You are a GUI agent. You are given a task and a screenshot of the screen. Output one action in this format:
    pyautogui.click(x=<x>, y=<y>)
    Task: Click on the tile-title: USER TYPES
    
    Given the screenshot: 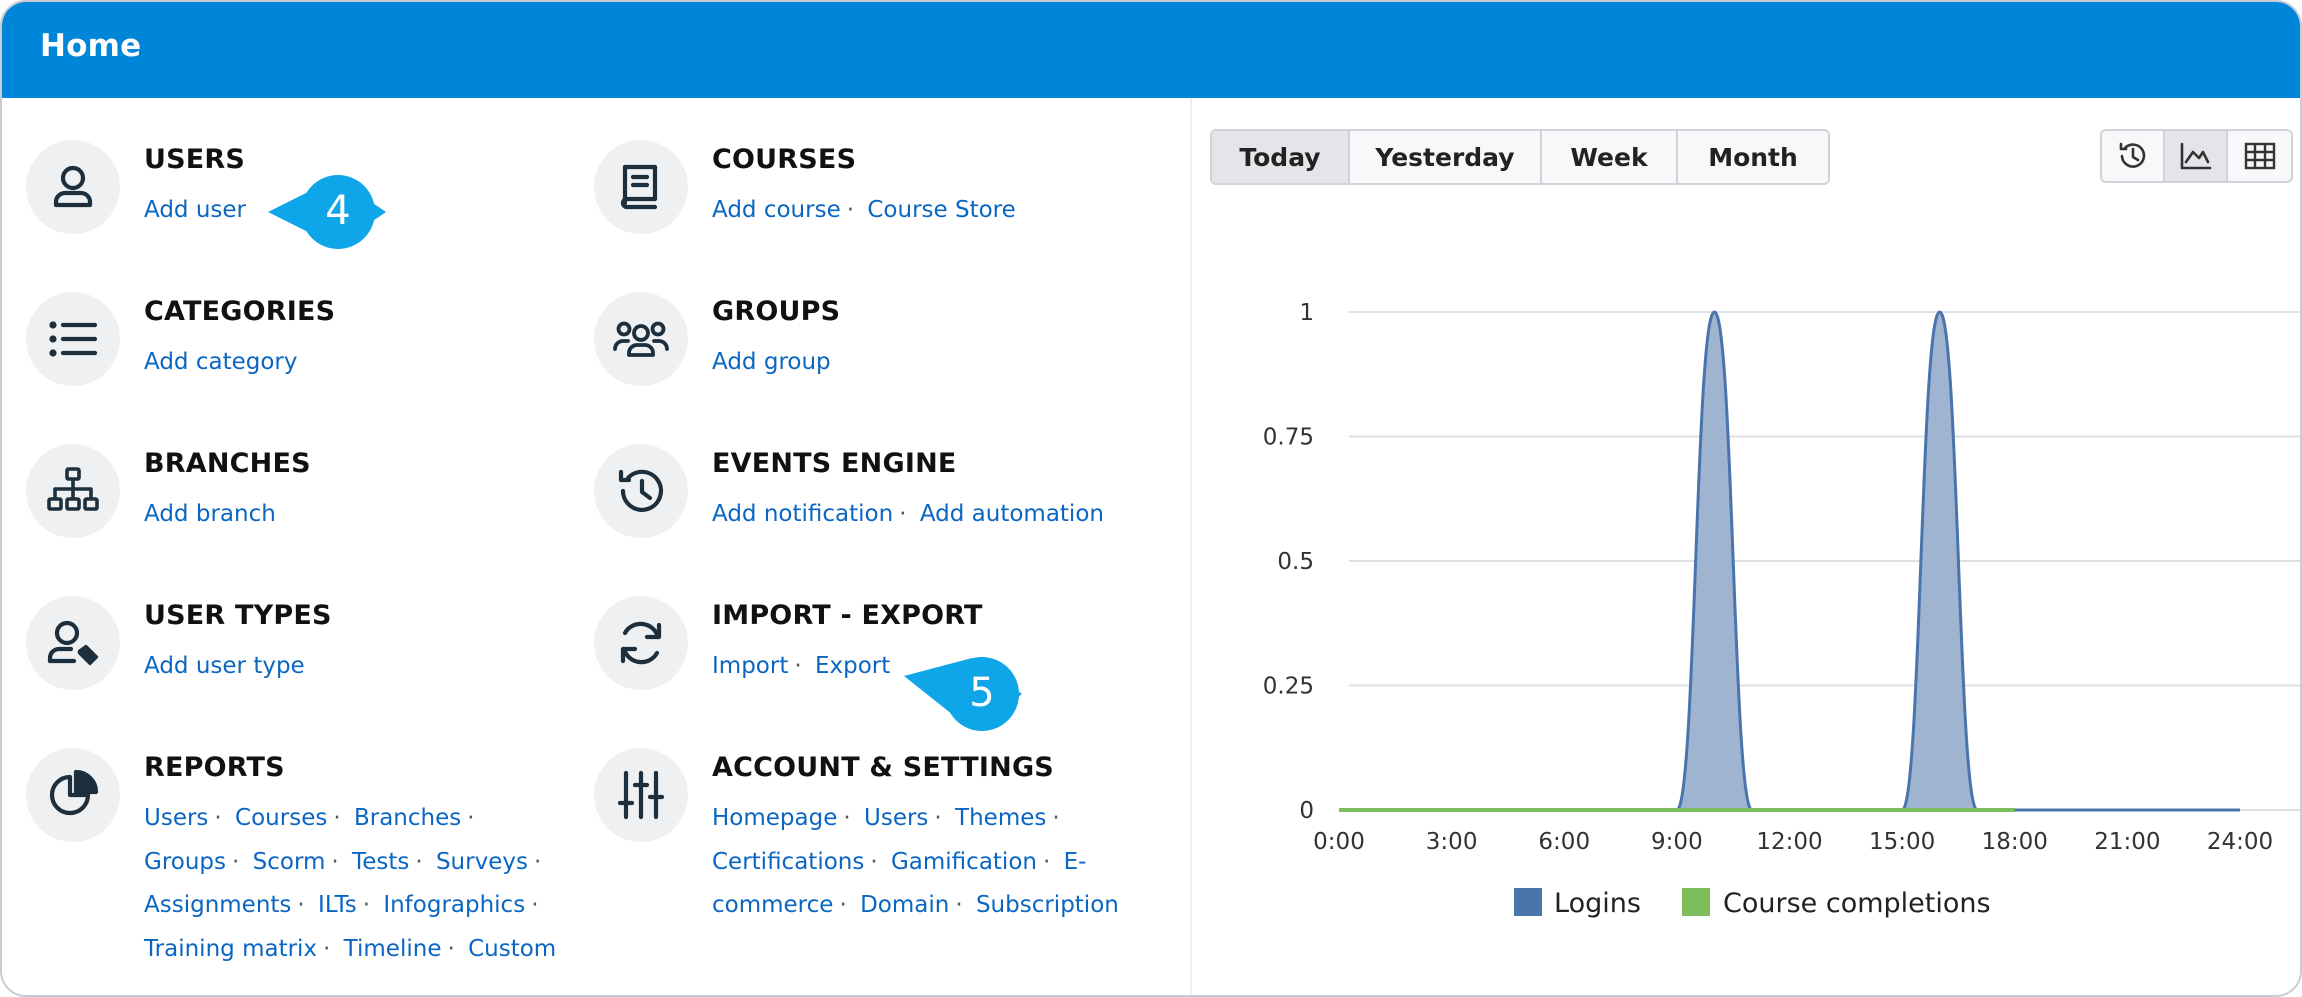 What is the action you would take?
    pyautogui.click(x=238, y=615)
    